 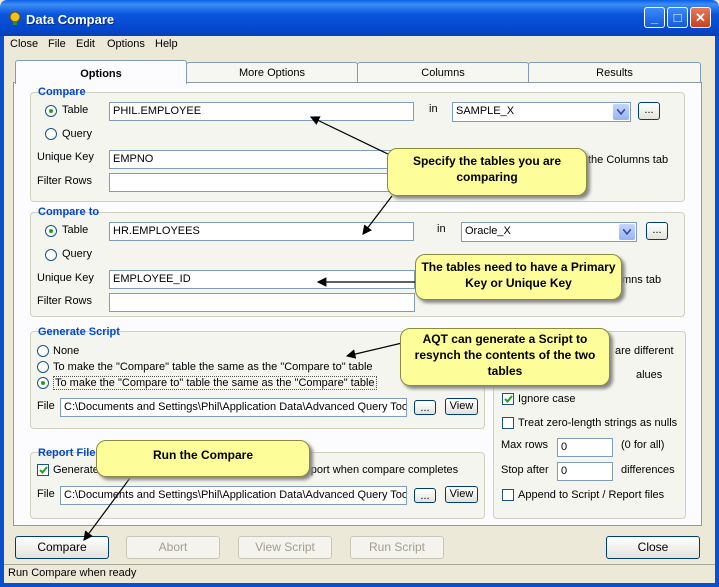 I want to click on arrow-specify-compare-to, so click(x=377, y=215).